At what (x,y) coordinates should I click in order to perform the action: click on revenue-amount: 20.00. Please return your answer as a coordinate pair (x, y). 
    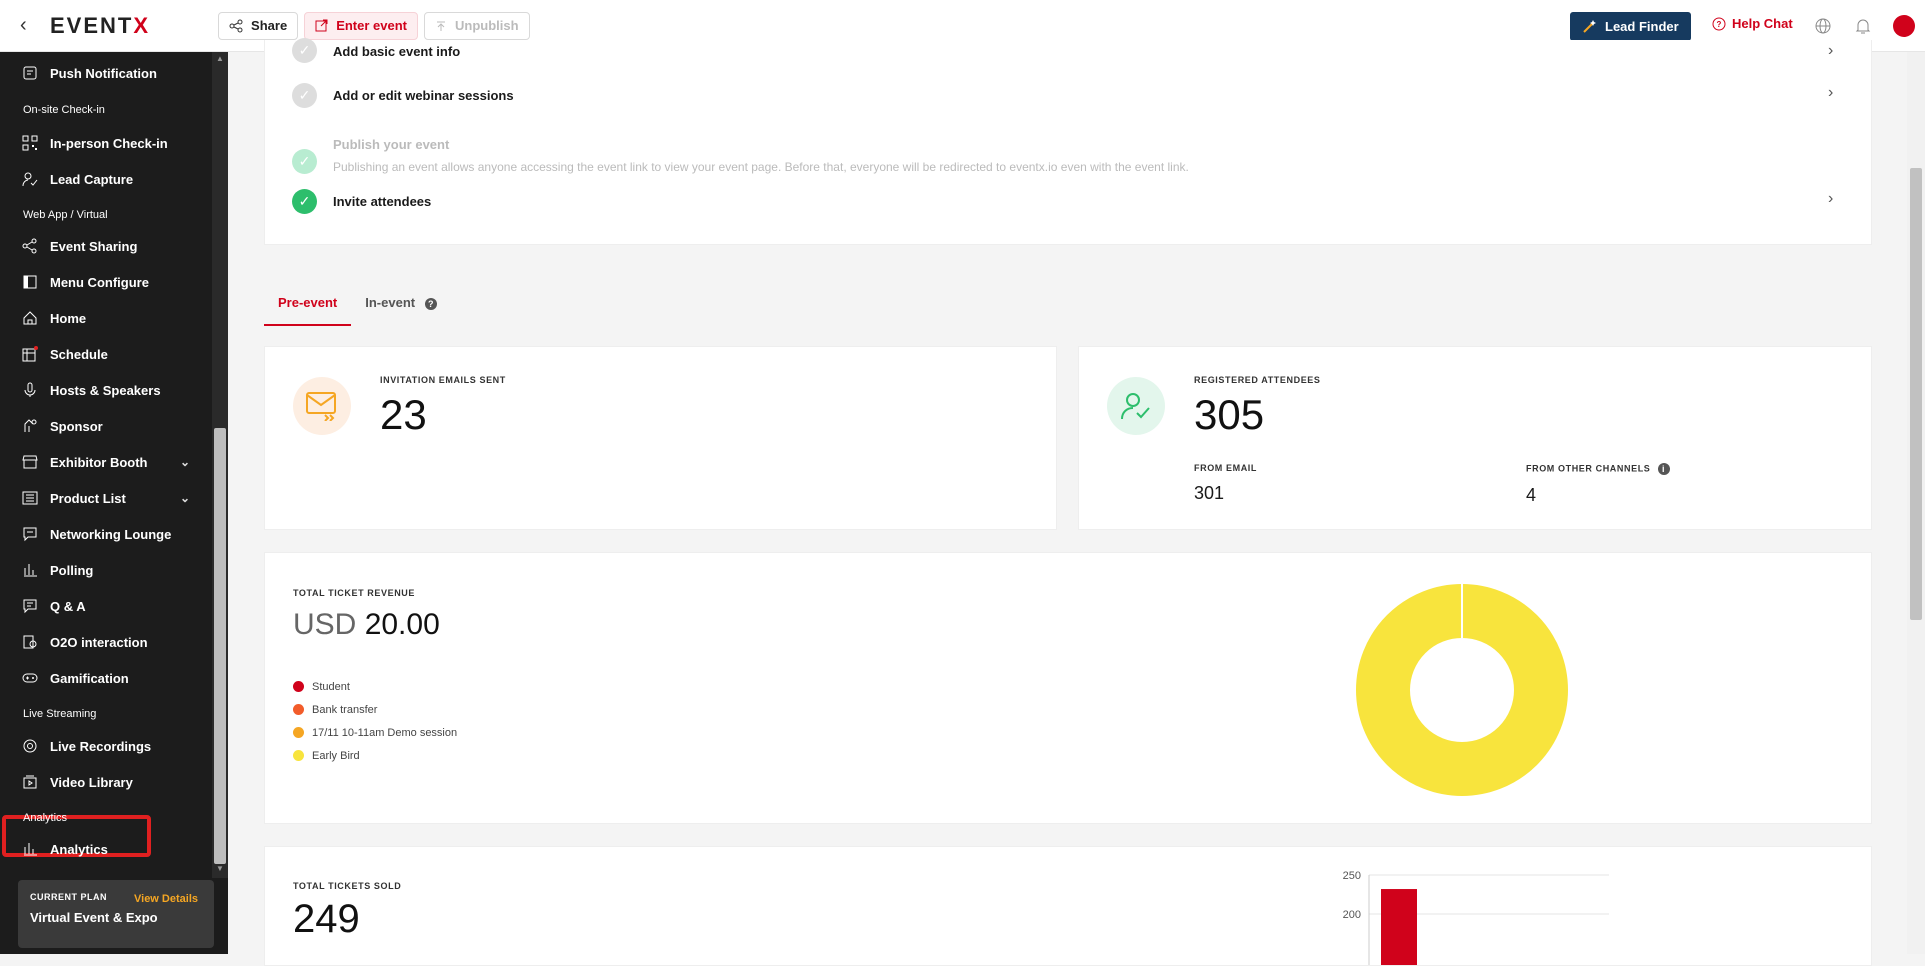
    Looking at the image, I should click on (402, 624).